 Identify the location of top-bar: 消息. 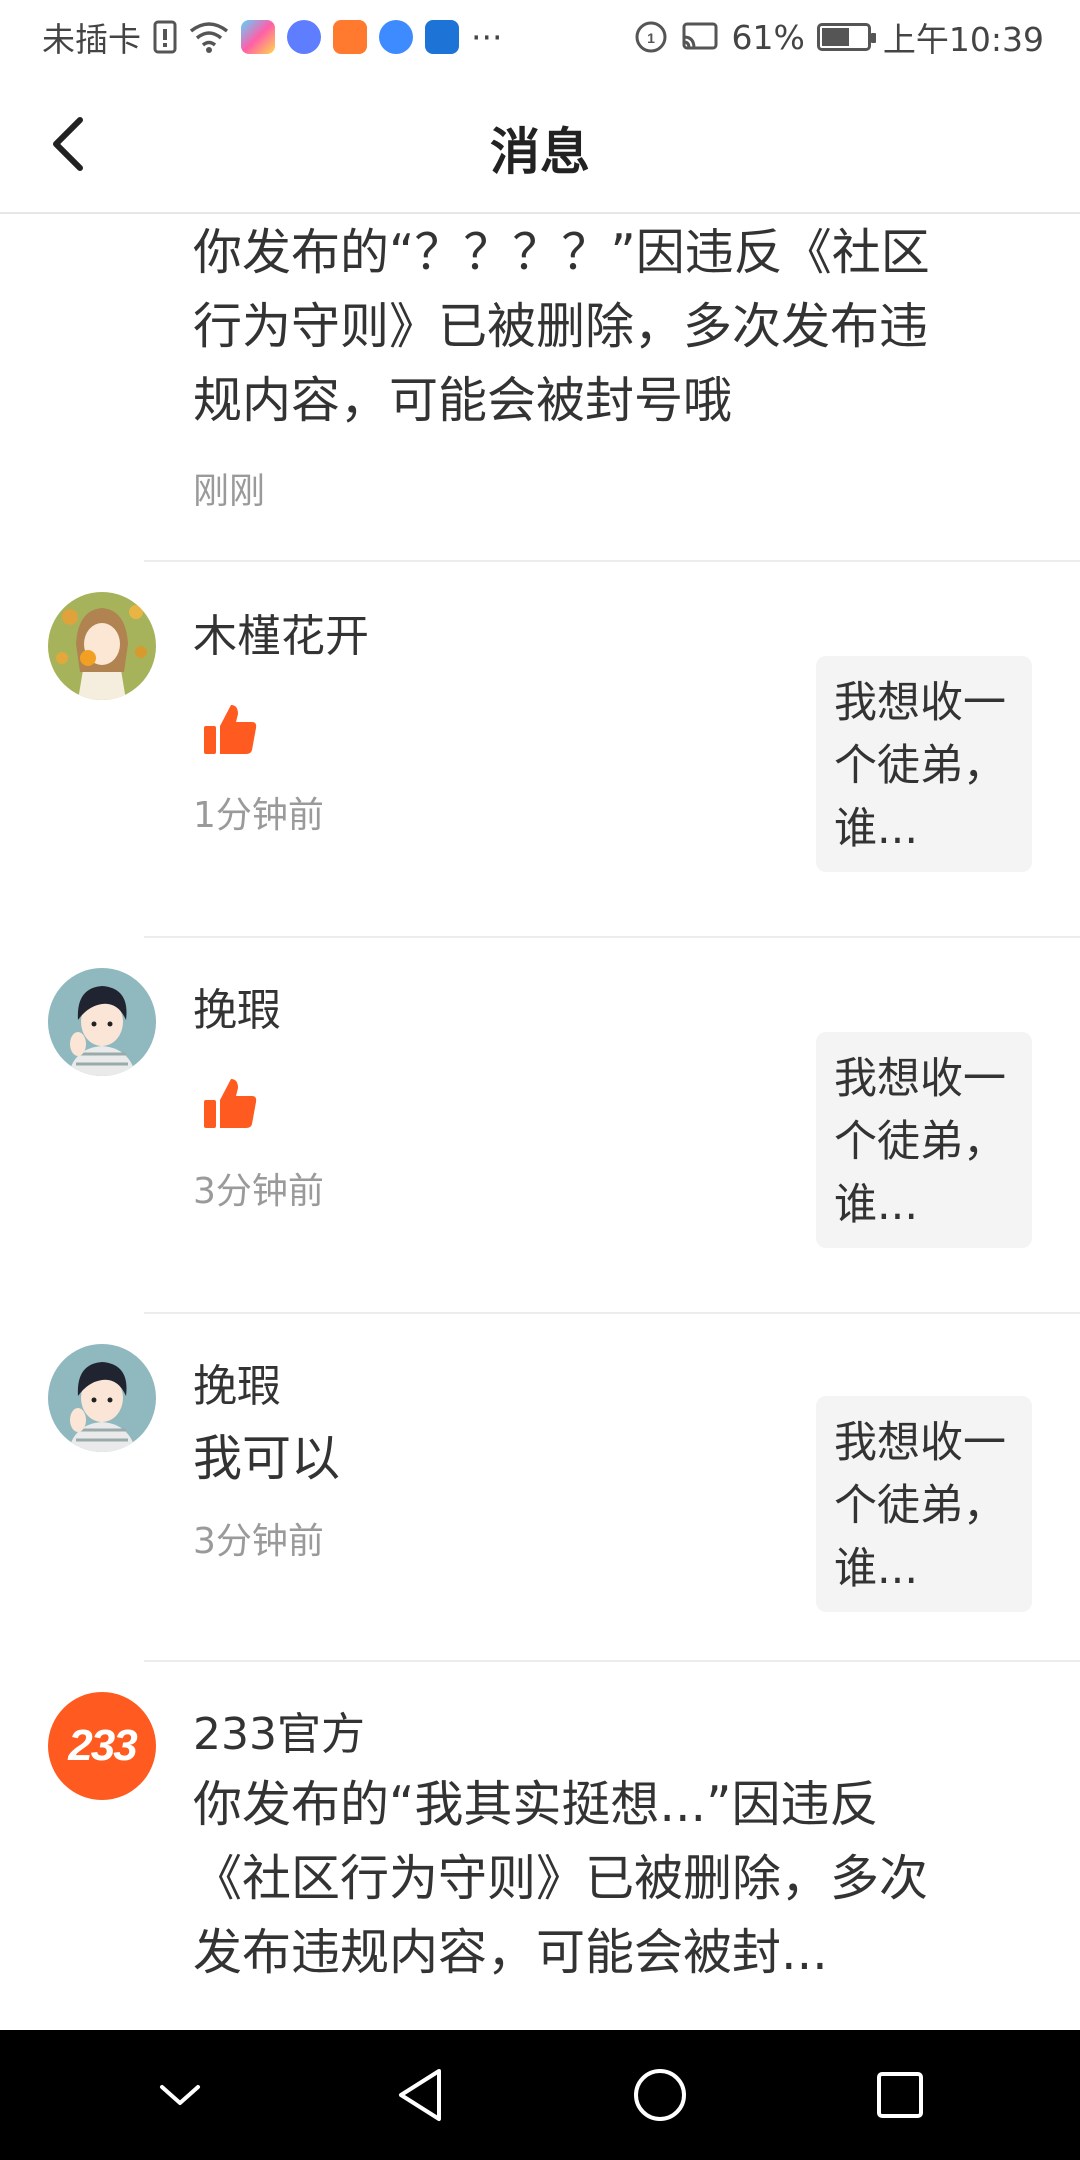
(540, 144).